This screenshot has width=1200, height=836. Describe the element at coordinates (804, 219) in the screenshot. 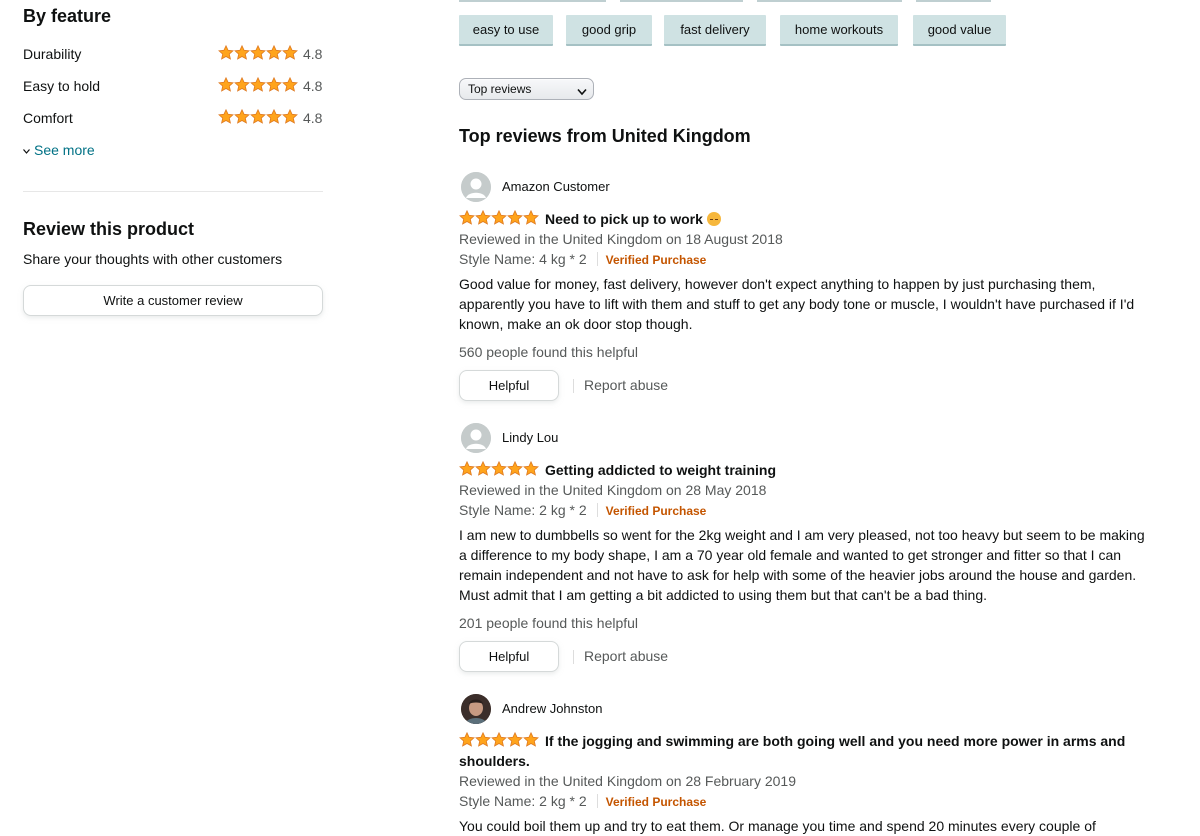

I see `review-title-line: Need to pick up to work` at that location.